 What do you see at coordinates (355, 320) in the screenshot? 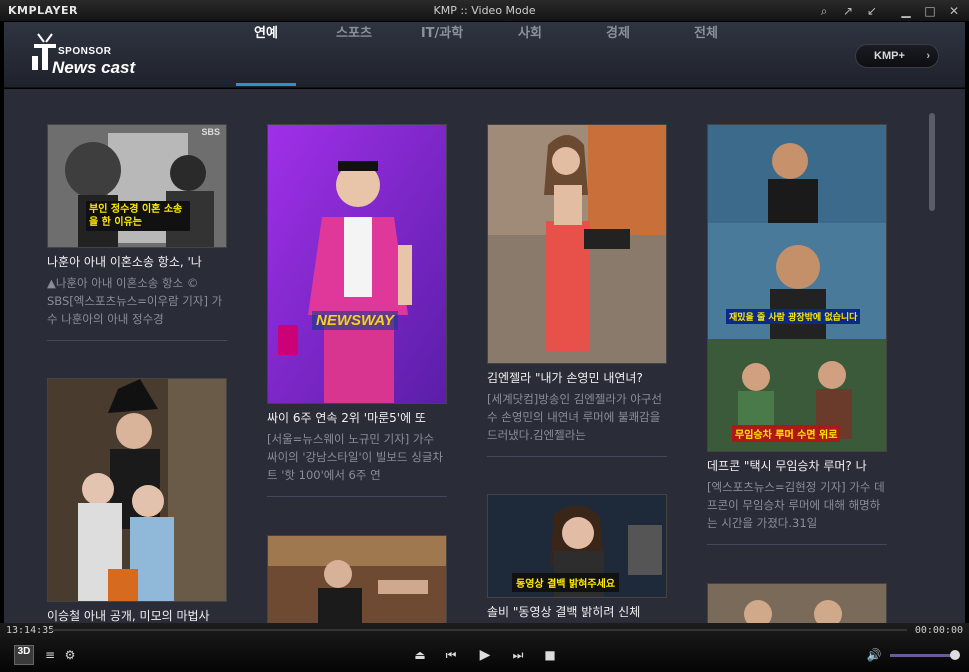
I see `thumbnail-caption: NEWSWAY` at bounding box center [355, 320].